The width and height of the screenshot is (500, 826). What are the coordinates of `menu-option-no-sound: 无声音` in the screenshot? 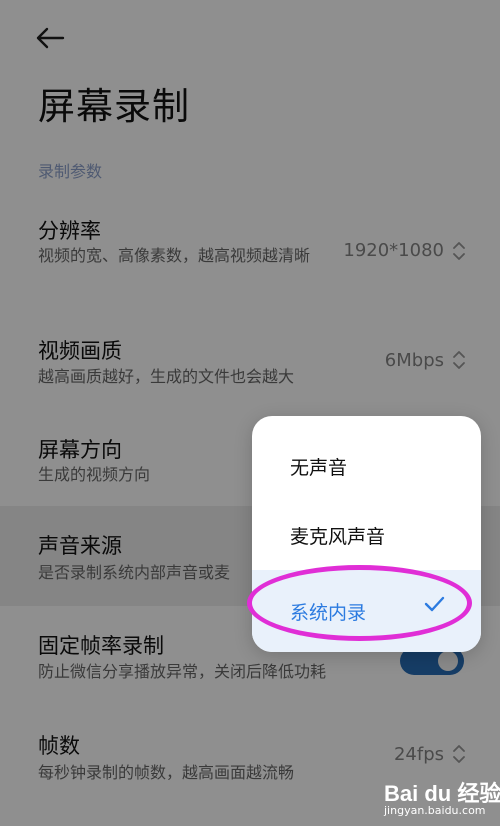 It's located at (366, 466).